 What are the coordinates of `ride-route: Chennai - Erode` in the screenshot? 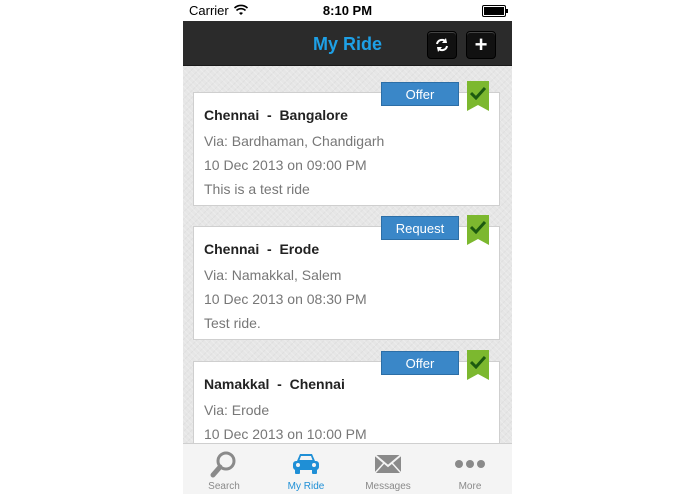 It's located at (262, 249).